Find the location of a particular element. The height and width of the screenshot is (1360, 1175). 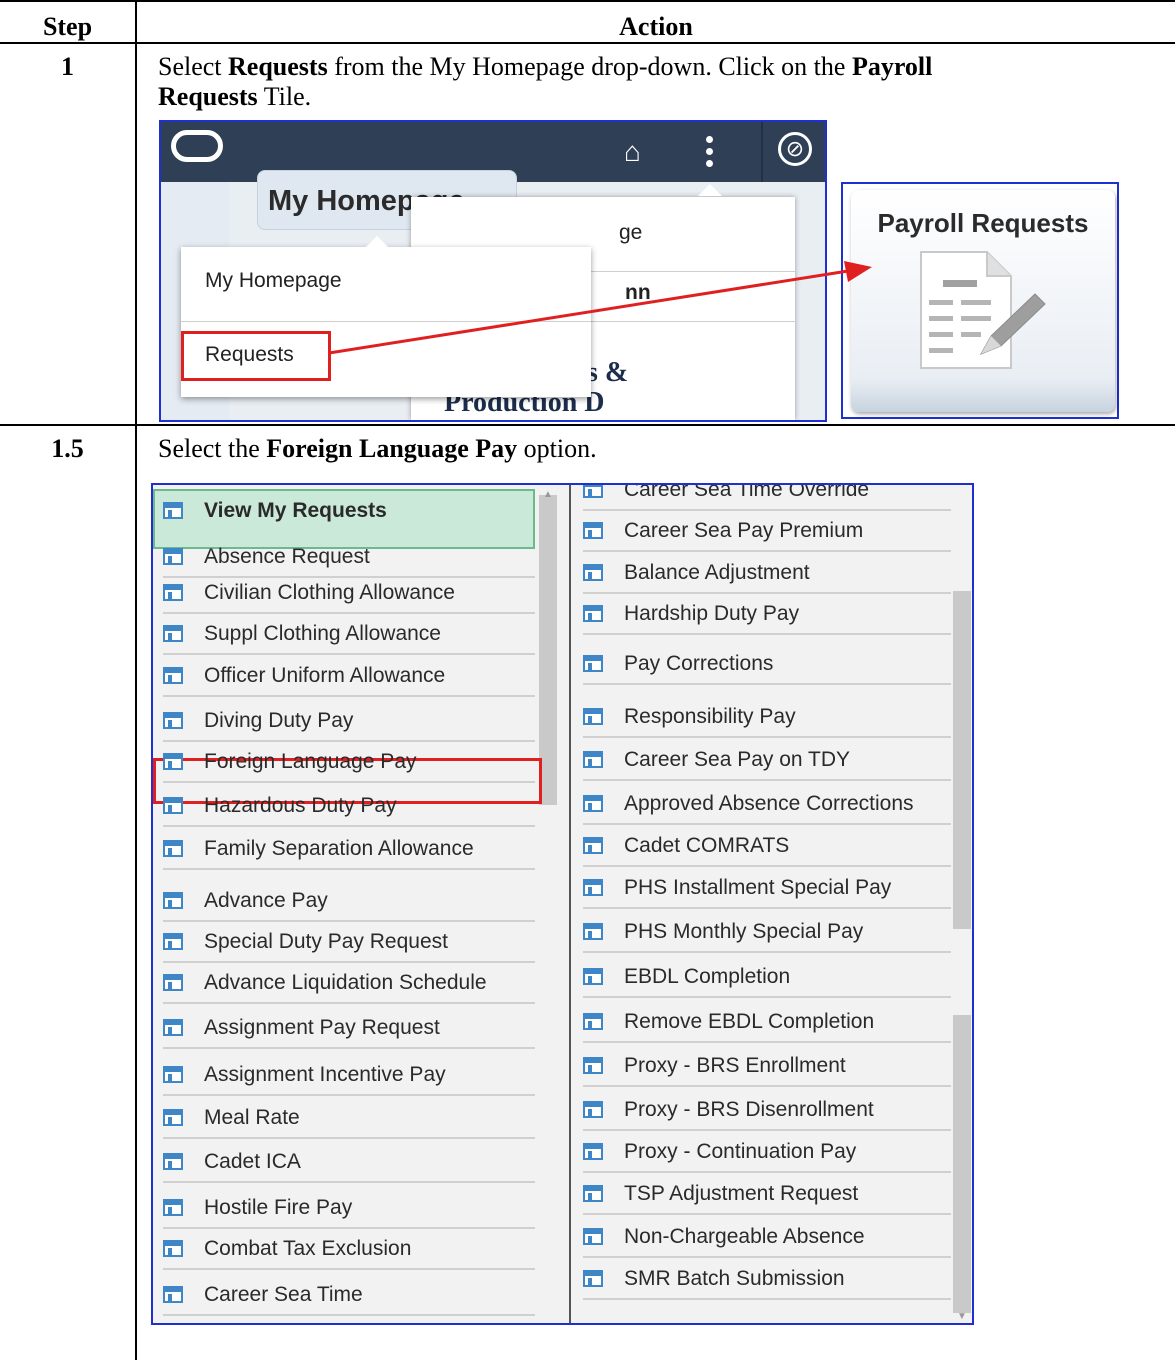

header-action: Action is located at coordinates (656, 26).